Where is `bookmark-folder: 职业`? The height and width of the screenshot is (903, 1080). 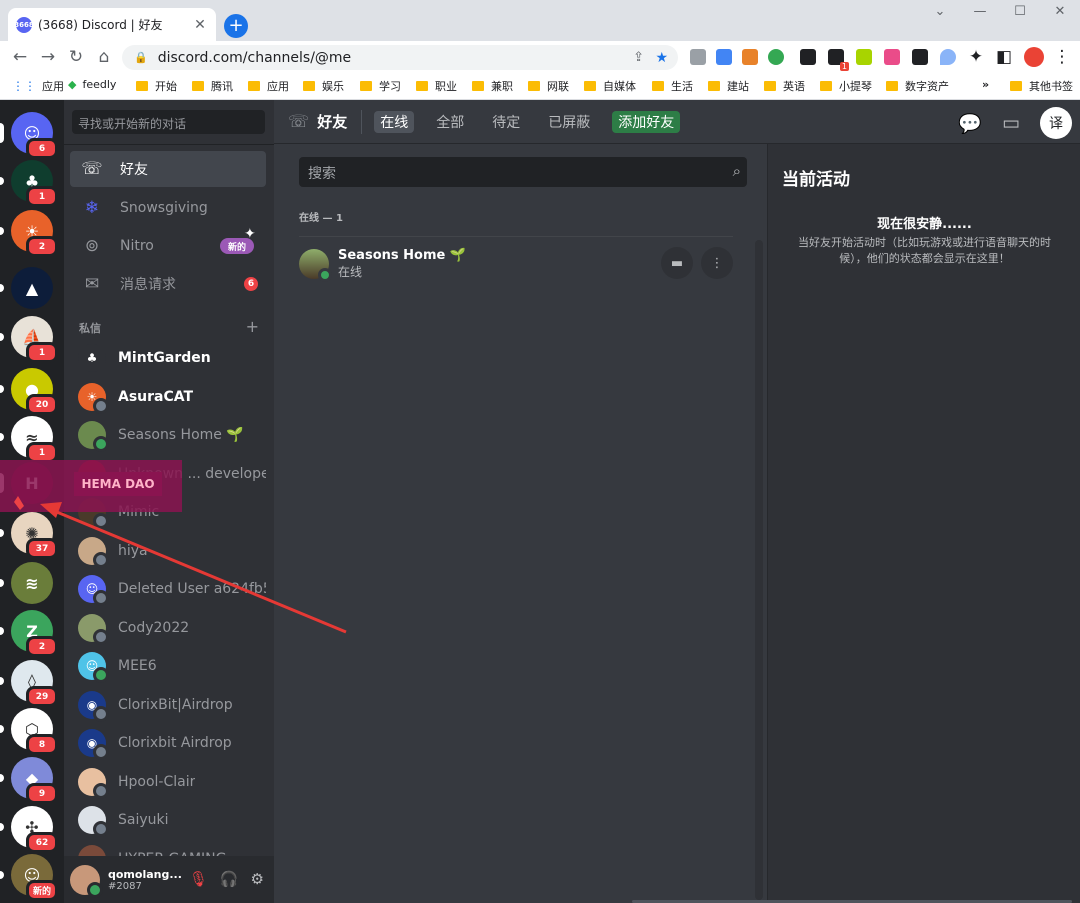 bookmark-folder: 职业 is located at coordinates (436, 86).